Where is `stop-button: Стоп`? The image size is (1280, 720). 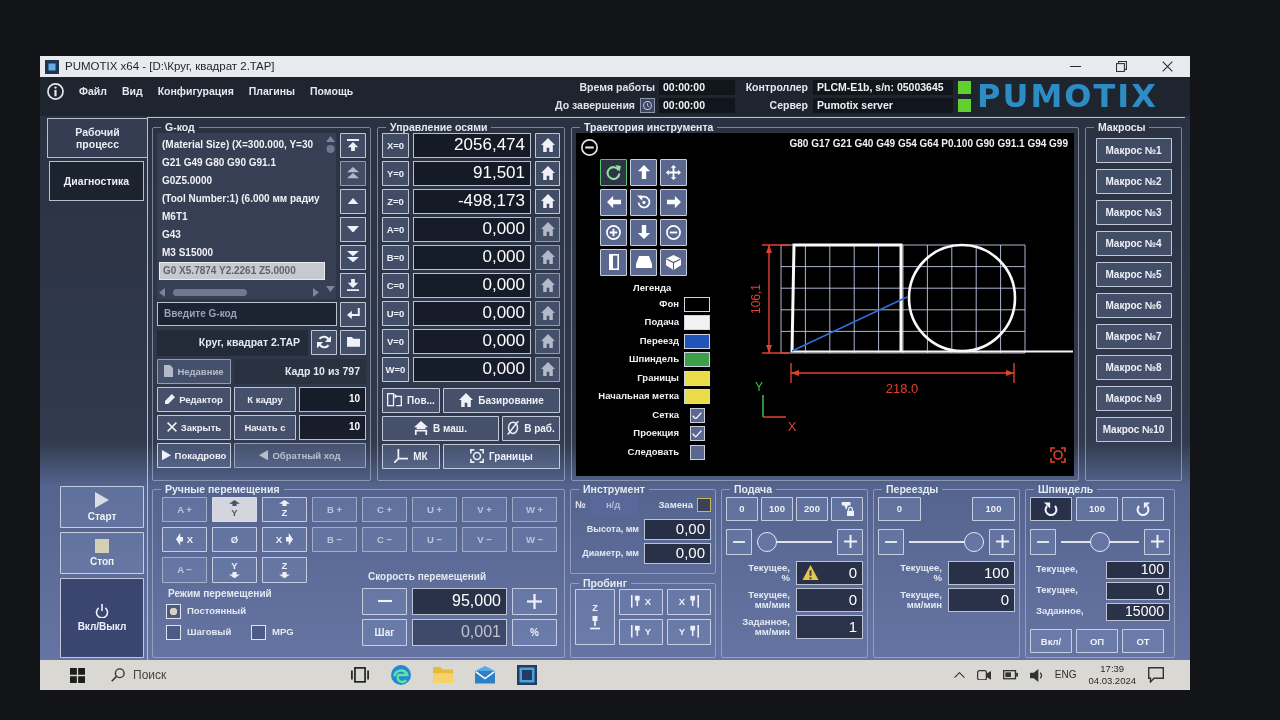
stop-button: Стоп is located at coordinates (102, 553).